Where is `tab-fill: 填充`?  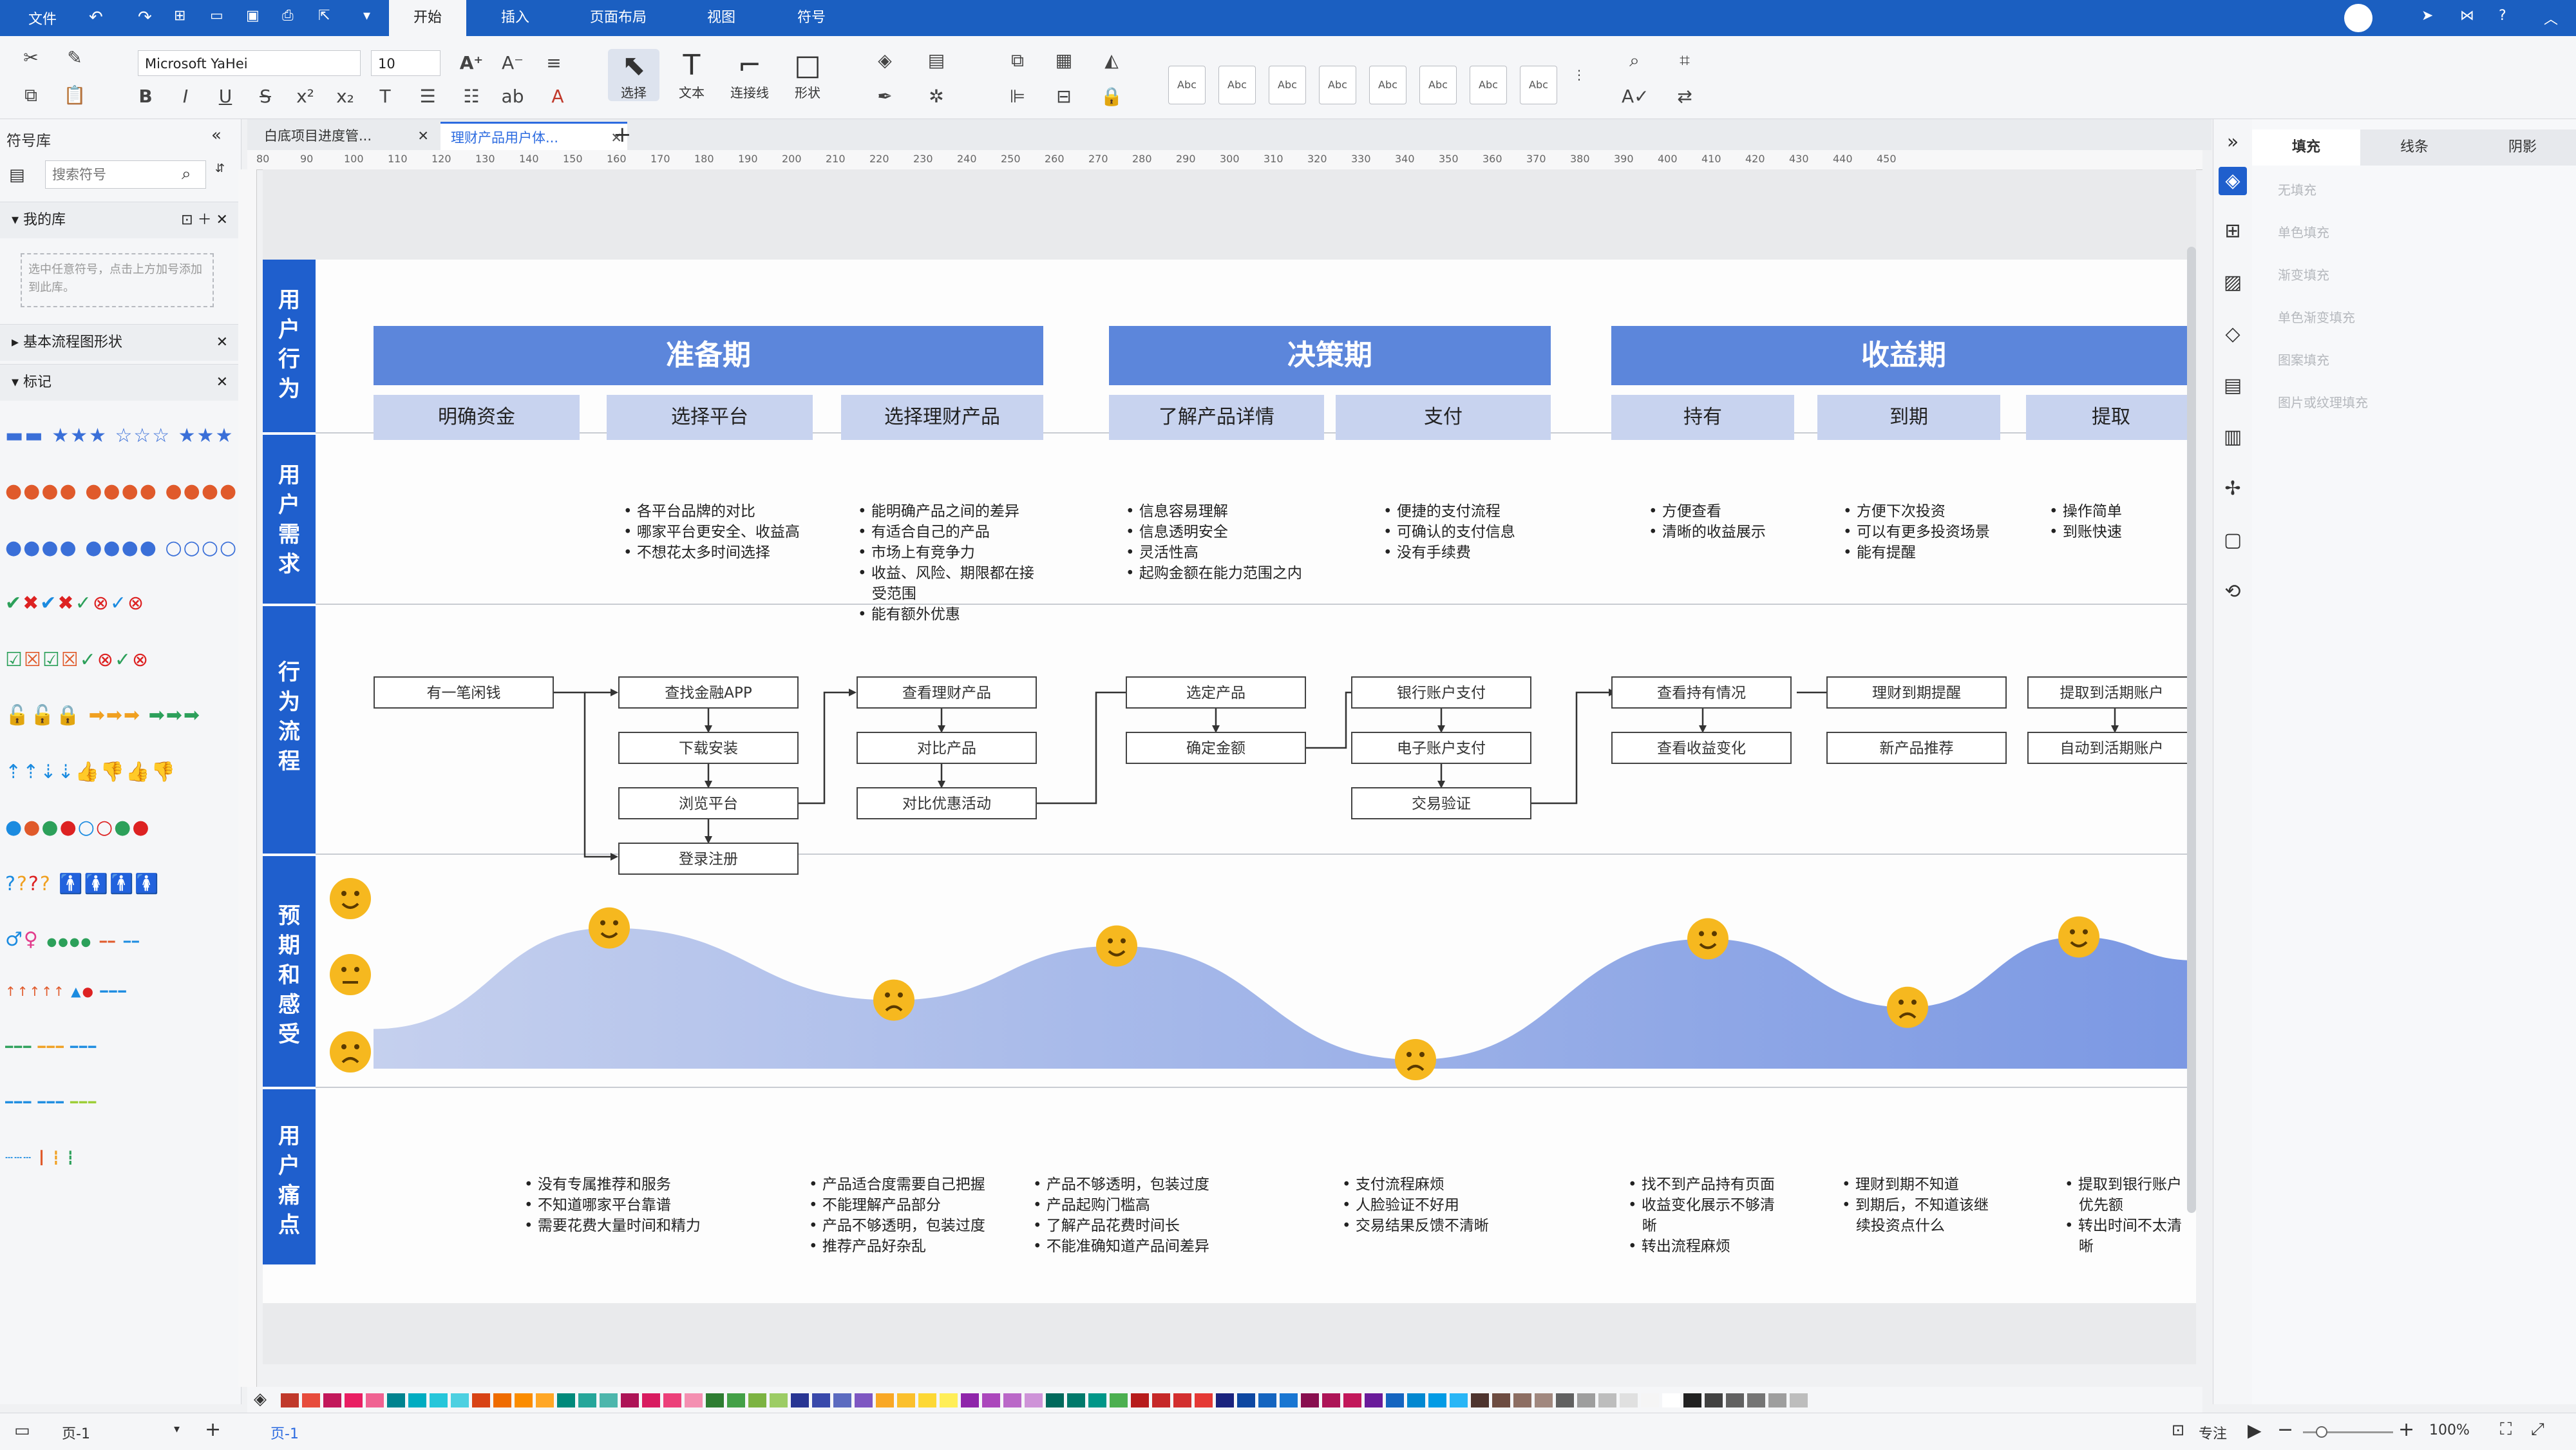 tab-fill: 填充 is located at coordinates (2306, 147).